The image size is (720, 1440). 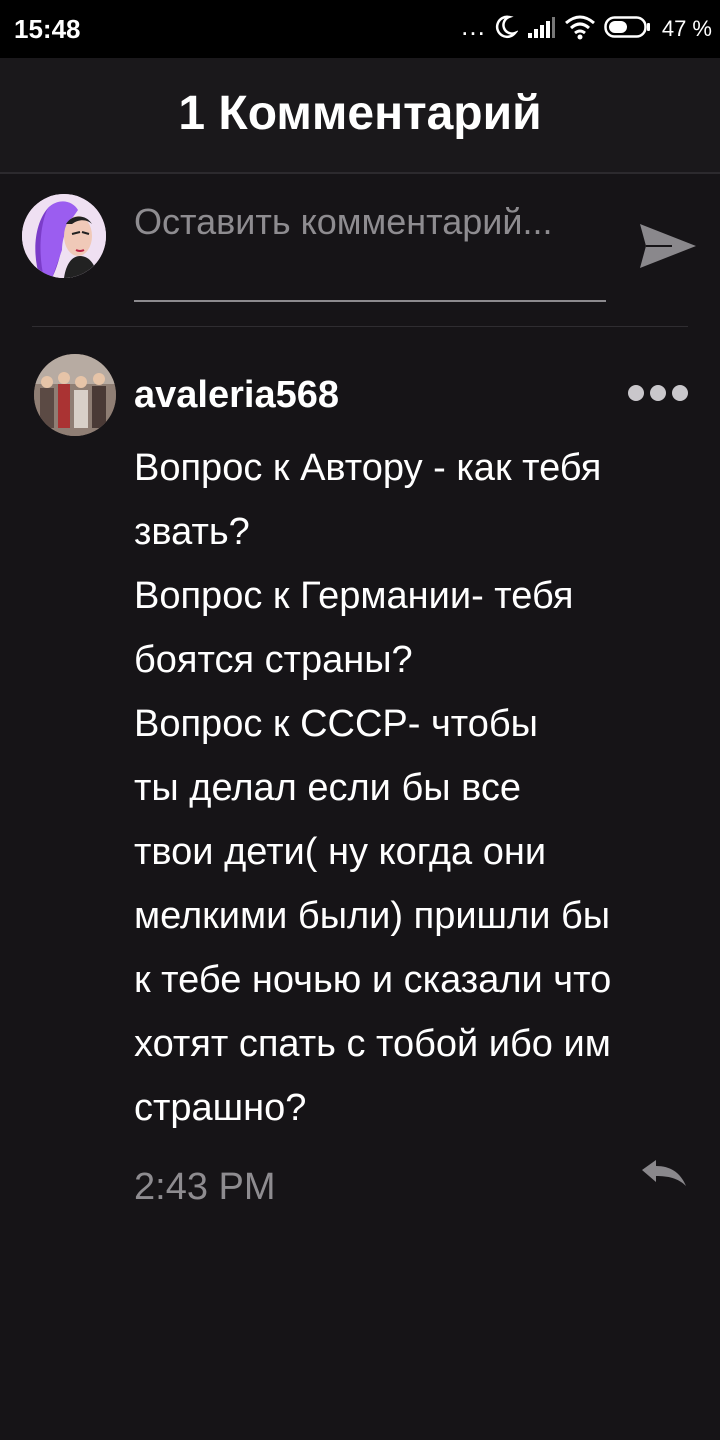 I want to click on comment-input, so click(x=370, y=251).